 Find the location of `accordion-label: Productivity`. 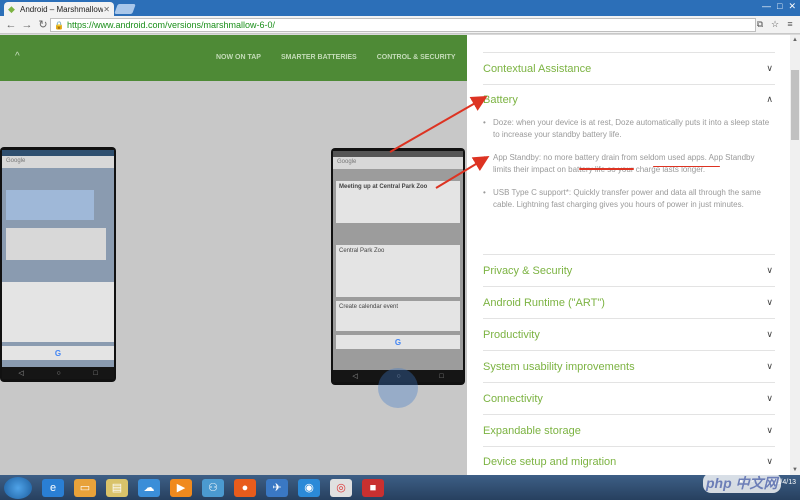

accordion-label: Productivity is located at coordinates (511, 335).